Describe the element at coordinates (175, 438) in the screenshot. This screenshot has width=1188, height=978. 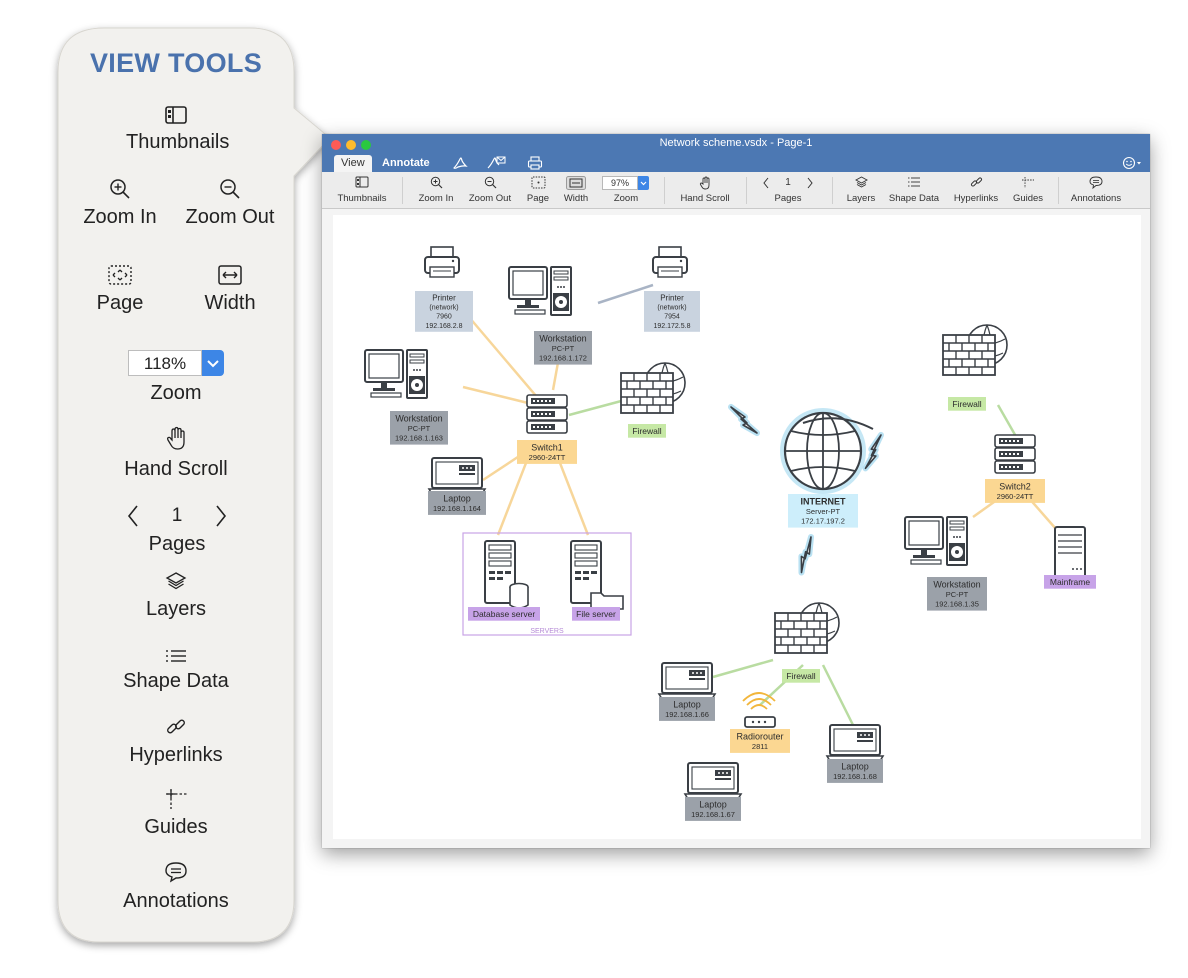
I see `hand-icon` at that location.